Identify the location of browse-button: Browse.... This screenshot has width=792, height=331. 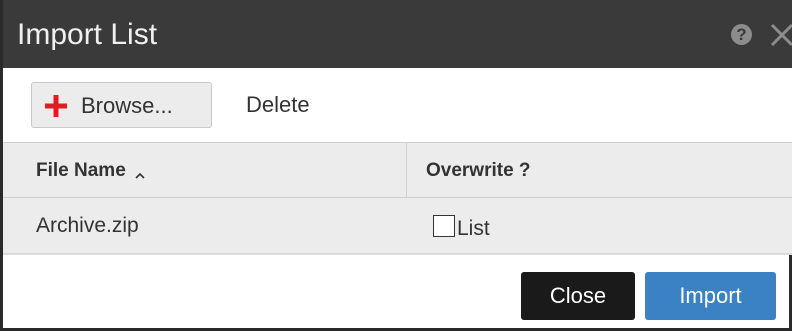
(121, 105).